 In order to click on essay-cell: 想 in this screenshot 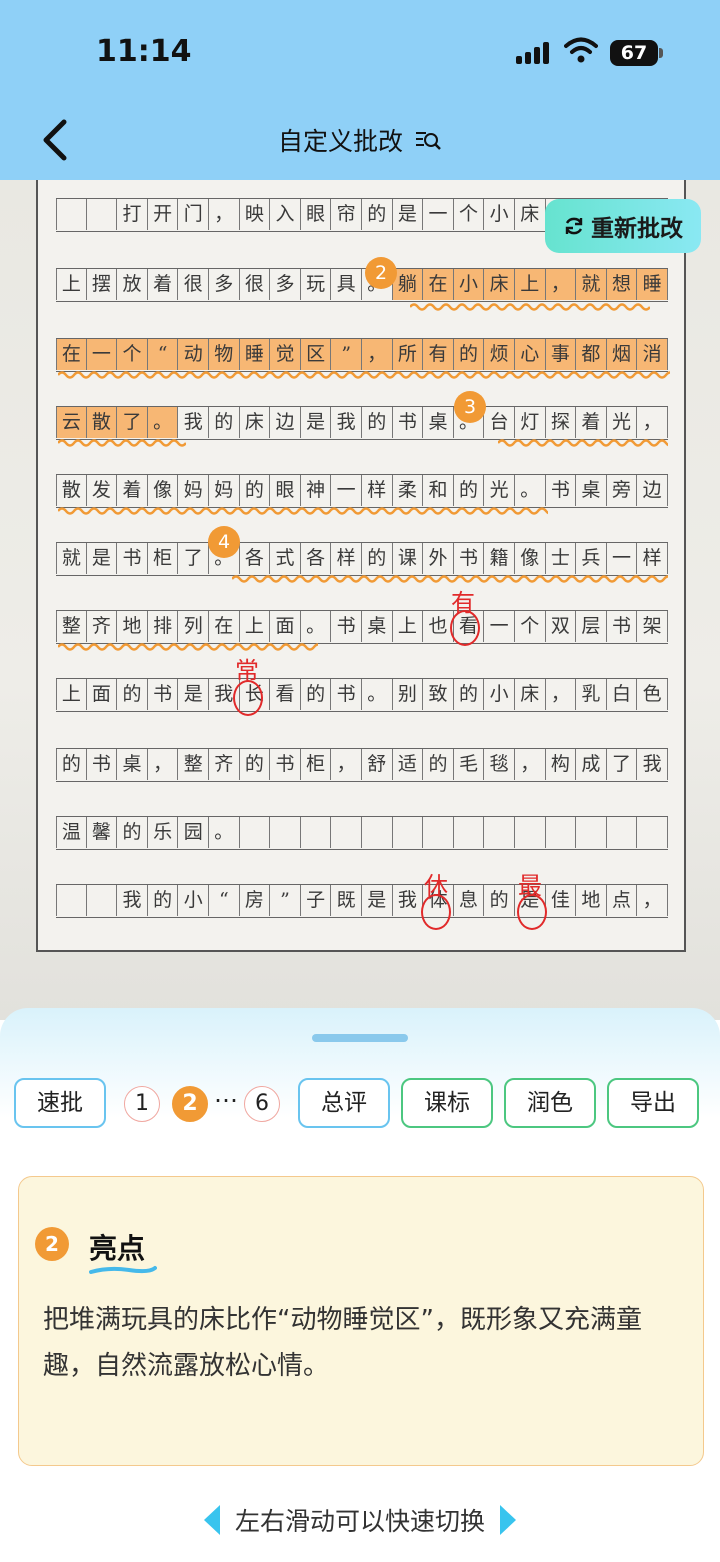, I will do `click(622, 284)`.